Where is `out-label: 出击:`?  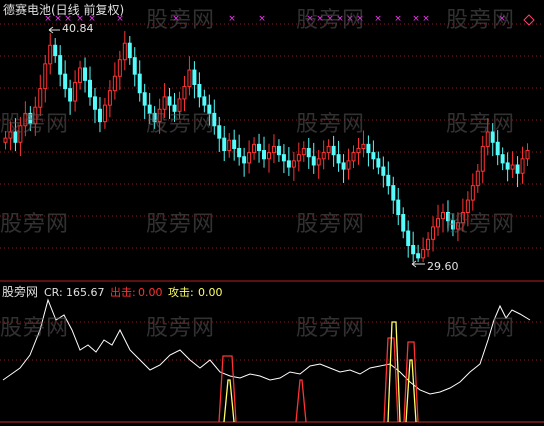
out-label: 出击: is located at coordinates (123, 292).